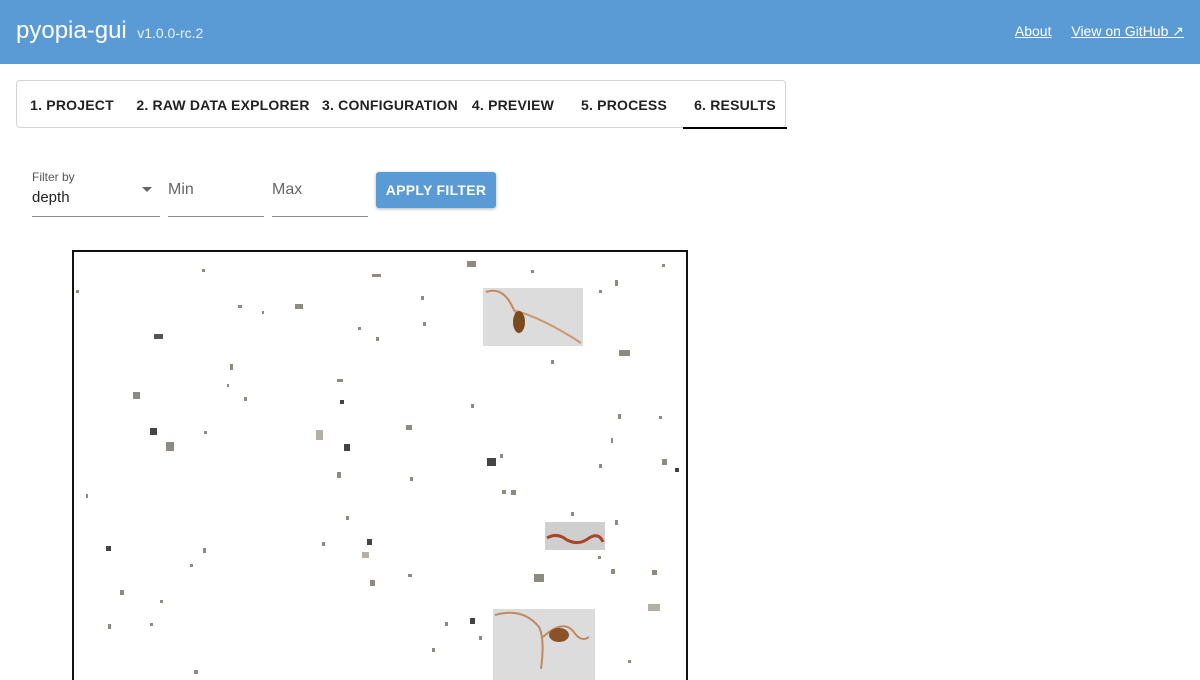 The width and height of the screenshot is (1200, 680). I want to click on app-title: pyopia-gui, so click(71, 30).